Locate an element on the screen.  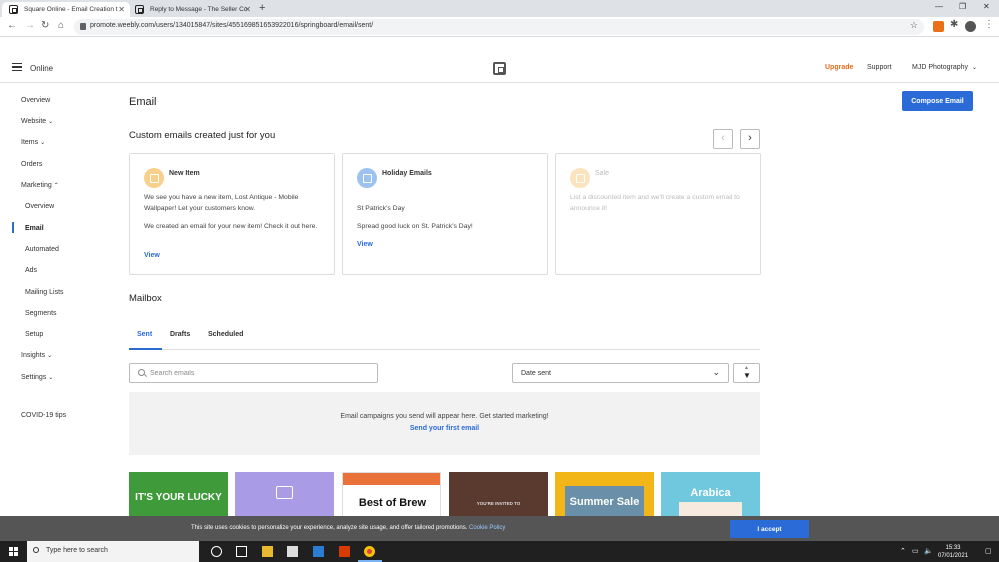
card-title: Sale is located at coordinates (602, 173).